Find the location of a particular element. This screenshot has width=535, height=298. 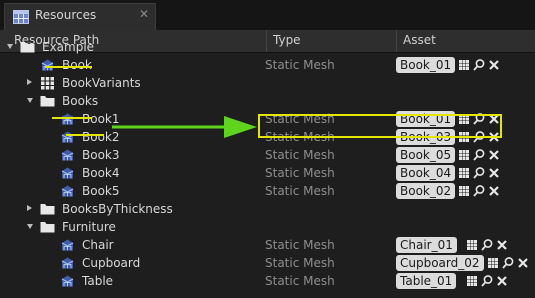

row-name: Book3 is located at coordinates (101, 155).